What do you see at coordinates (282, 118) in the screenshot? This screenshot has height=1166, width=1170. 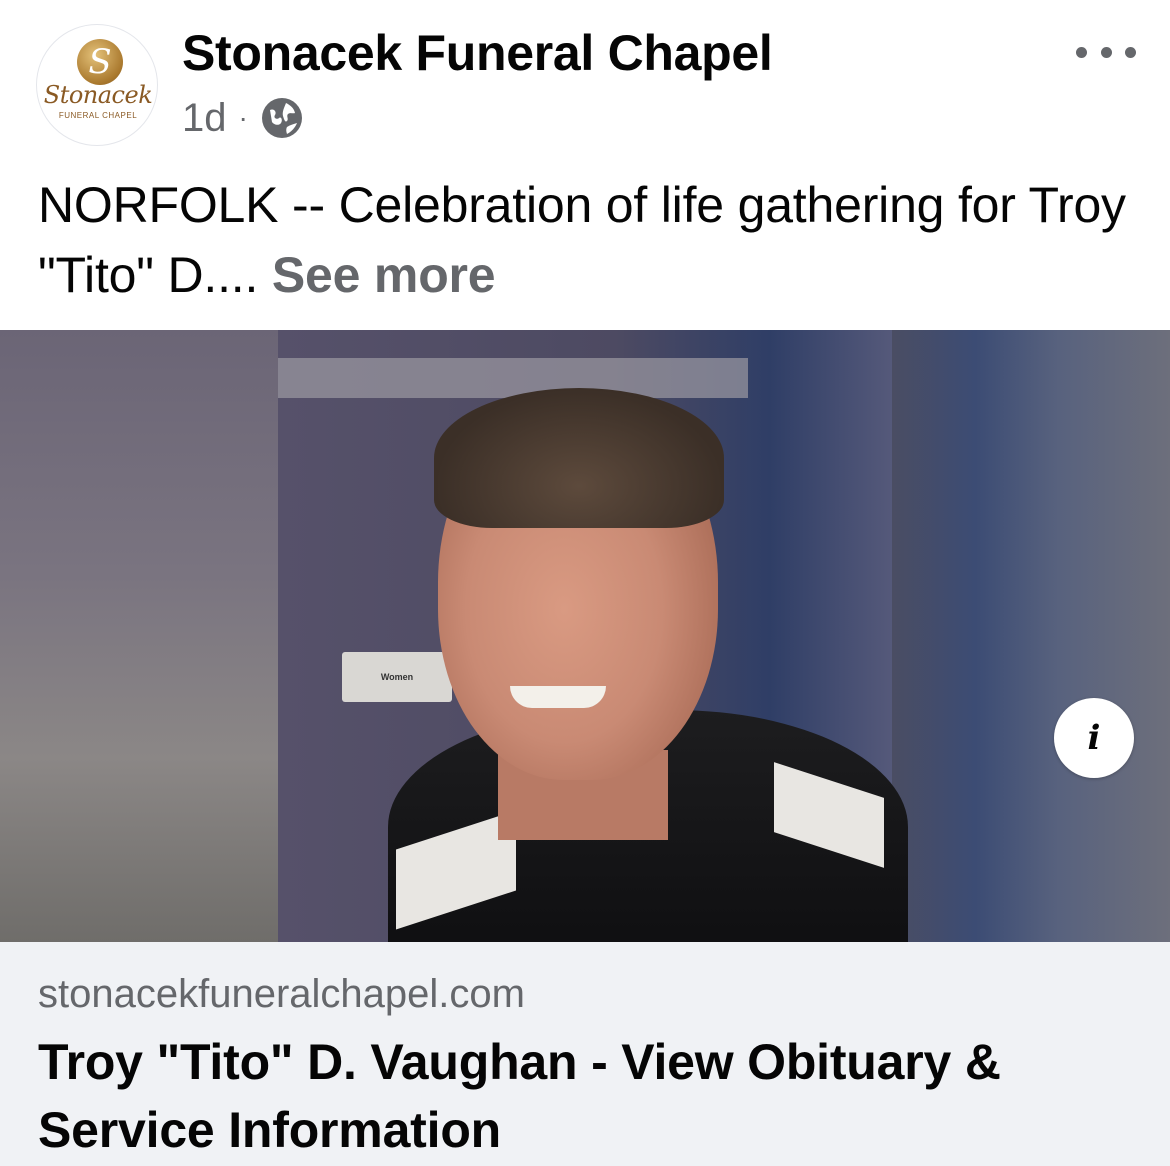 I see `globe-icon` at bounding box center [282, 118].